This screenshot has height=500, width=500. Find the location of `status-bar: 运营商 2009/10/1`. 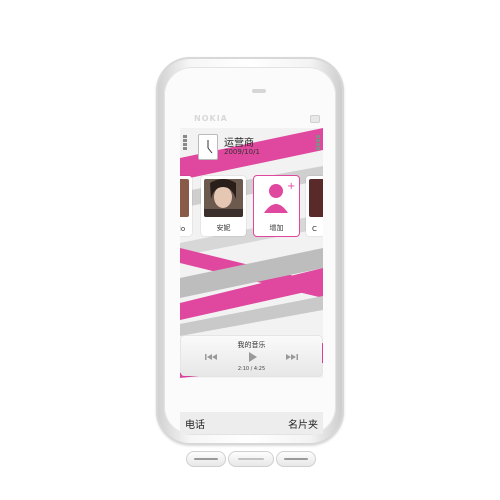

status-bar: 运营商 2009/10/1 is located at coordinates (251, 147).